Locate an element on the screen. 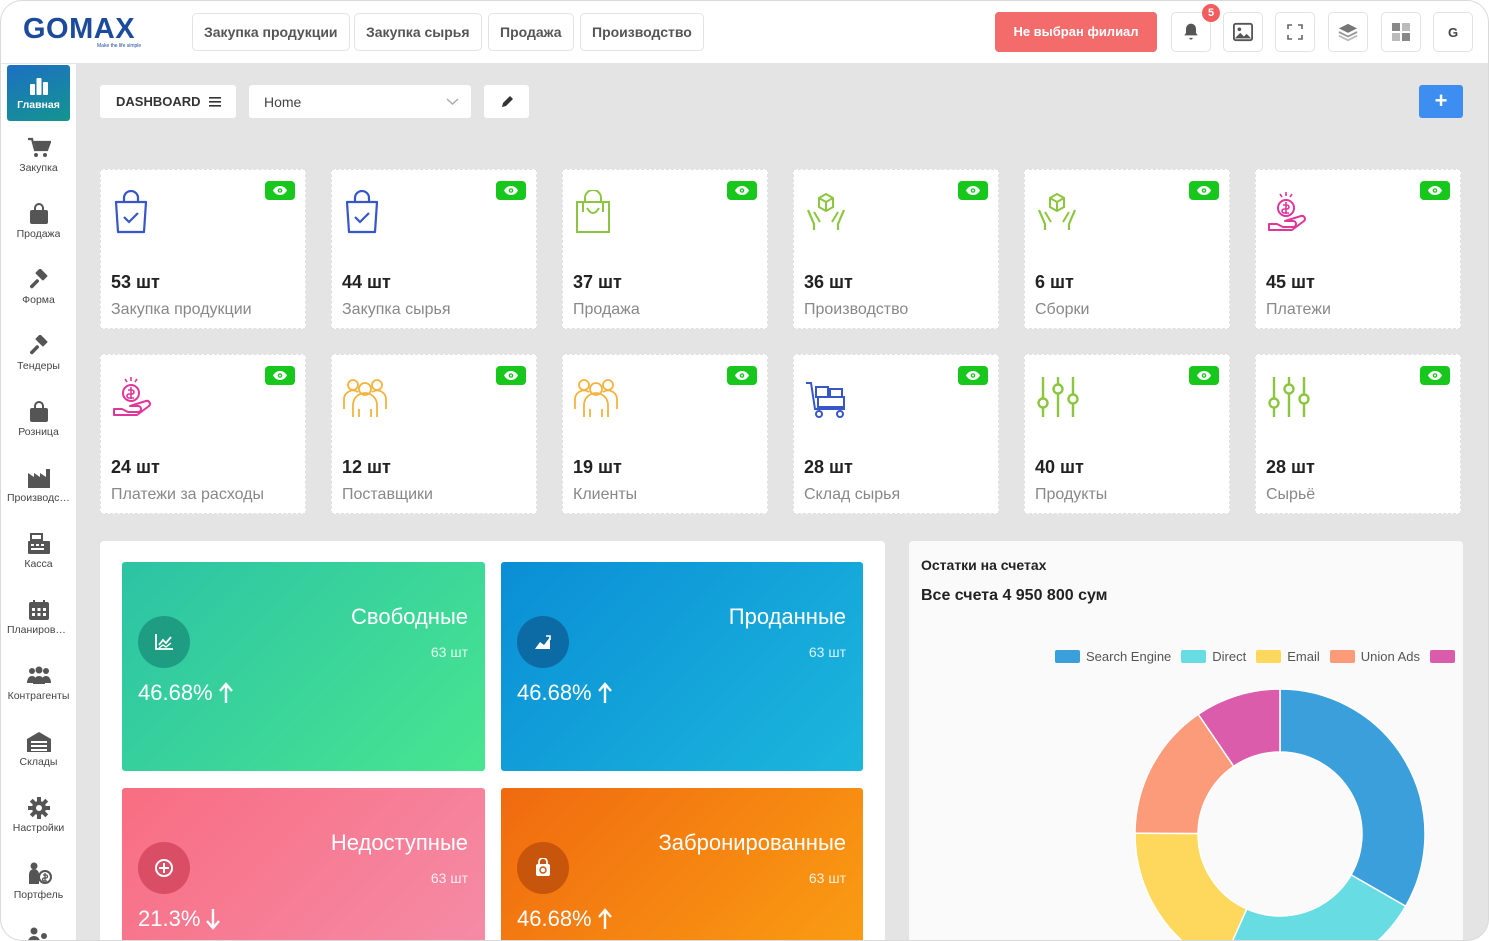 The image size is (1489, 941). shopping-bag-icon is located at coordinates (595, 213).